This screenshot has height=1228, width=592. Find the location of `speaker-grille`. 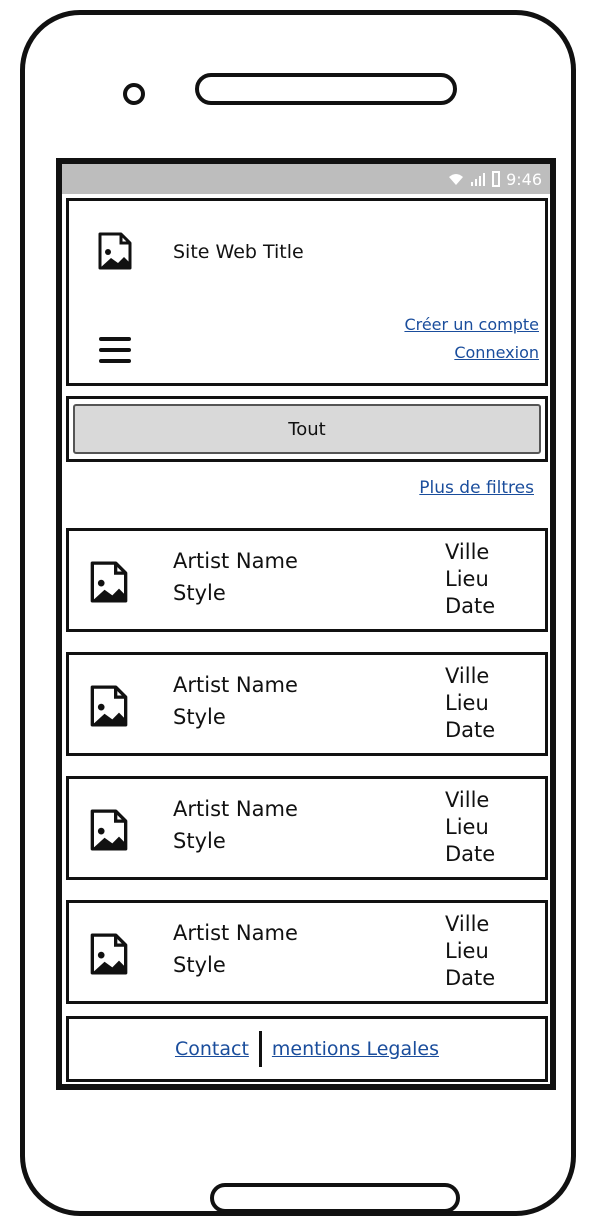

speaker-grille is located at coordinates (326, 89).